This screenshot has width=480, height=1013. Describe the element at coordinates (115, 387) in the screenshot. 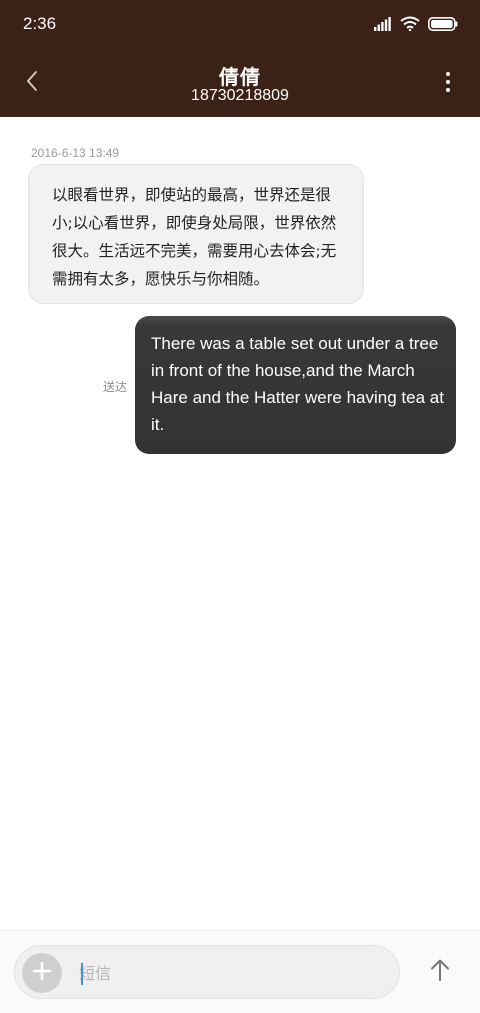

I see `delivery-status: 送达` at that location.